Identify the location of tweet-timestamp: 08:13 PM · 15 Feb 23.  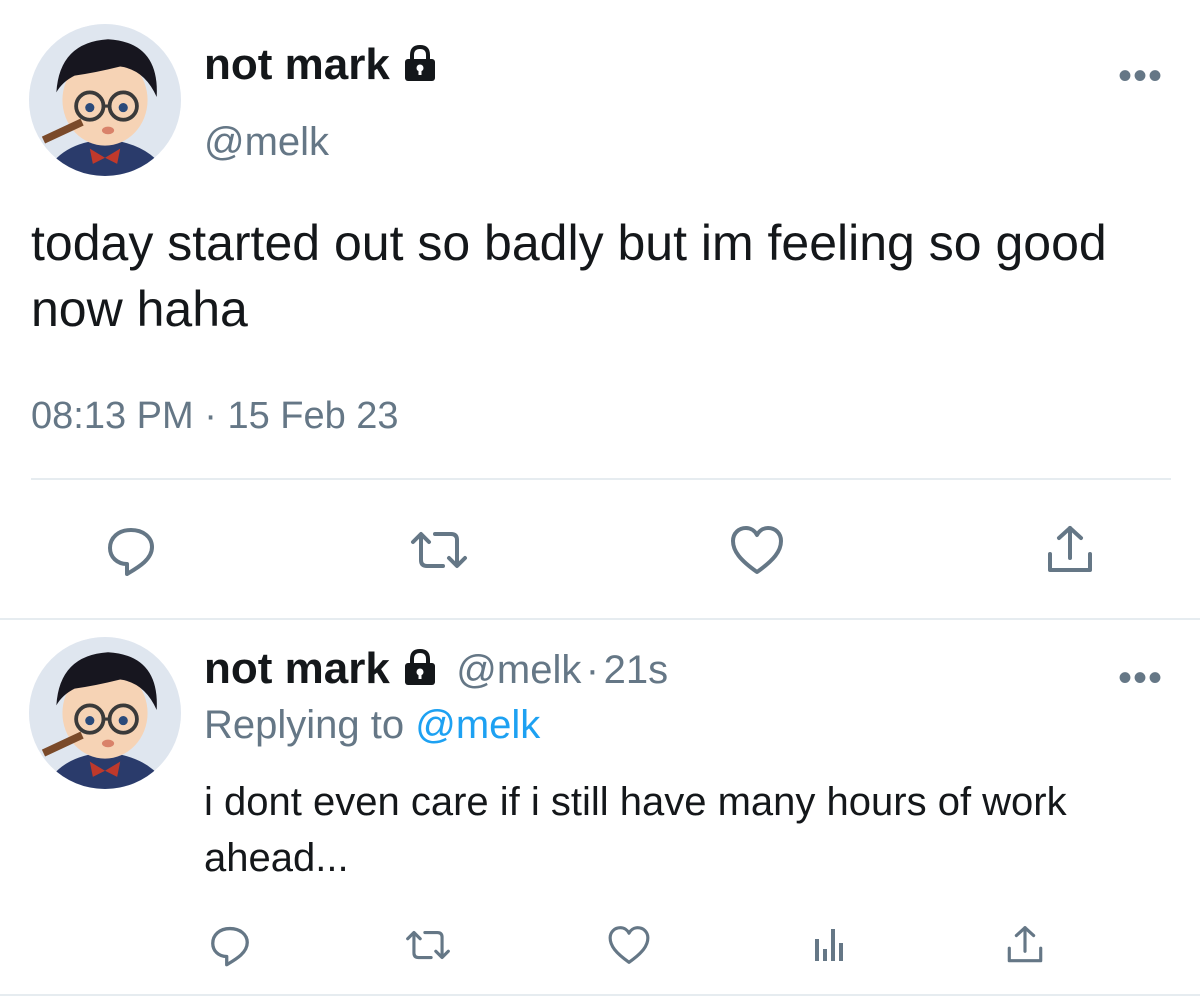
(215, 416).